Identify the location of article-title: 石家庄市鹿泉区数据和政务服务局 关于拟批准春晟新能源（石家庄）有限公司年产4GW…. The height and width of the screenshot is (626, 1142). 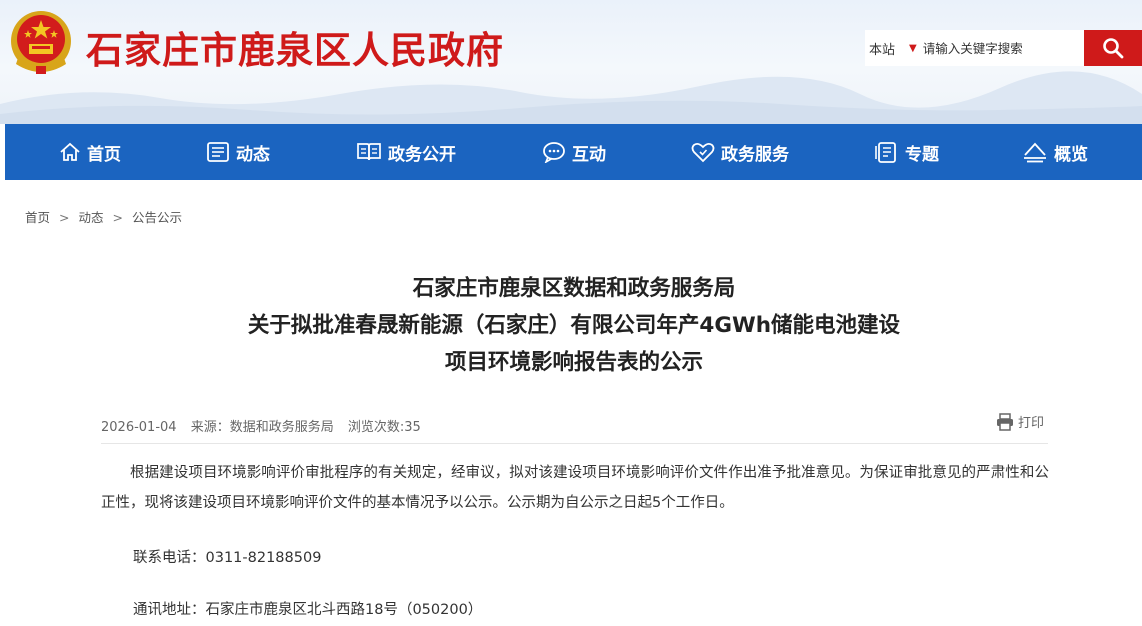
(574, 325).